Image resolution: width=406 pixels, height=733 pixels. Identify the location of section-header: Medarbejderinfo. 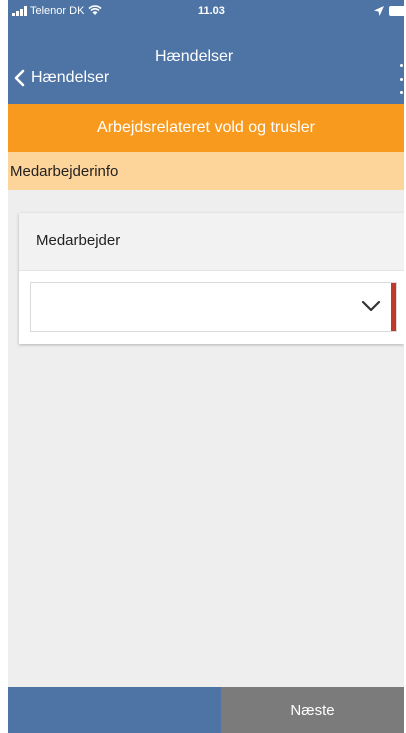
(206, 171).